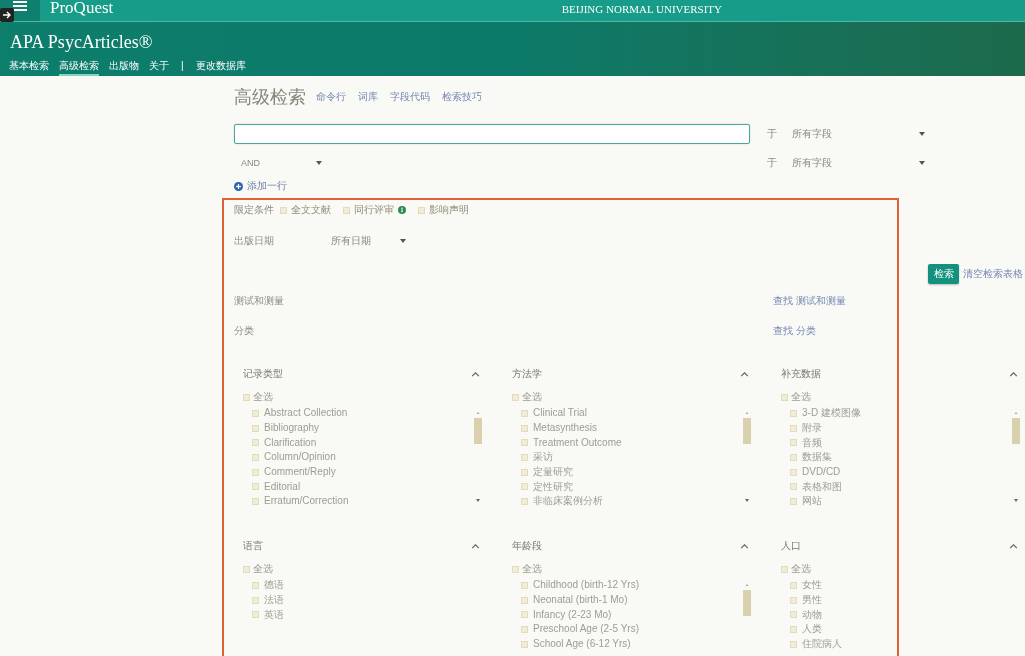 This screenshot has height=656, width=1025. Describe the element at coordinates (282, 486) in the screenshot. I see `facet-option-label: Editorial` at that location.